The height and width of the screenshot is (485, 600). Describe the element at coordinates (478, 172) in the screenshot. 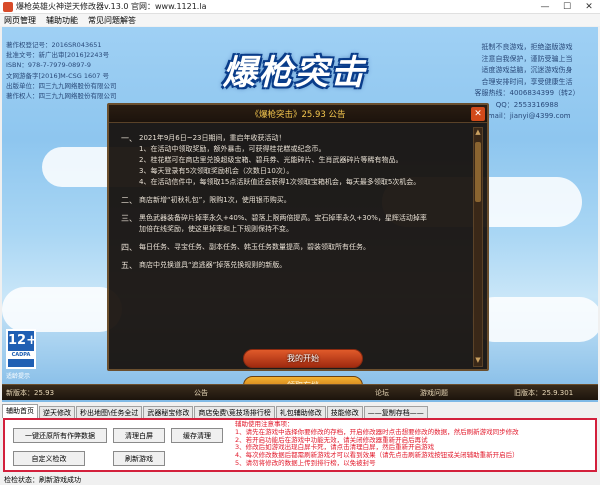

I see `scroll-thumb` at that location.